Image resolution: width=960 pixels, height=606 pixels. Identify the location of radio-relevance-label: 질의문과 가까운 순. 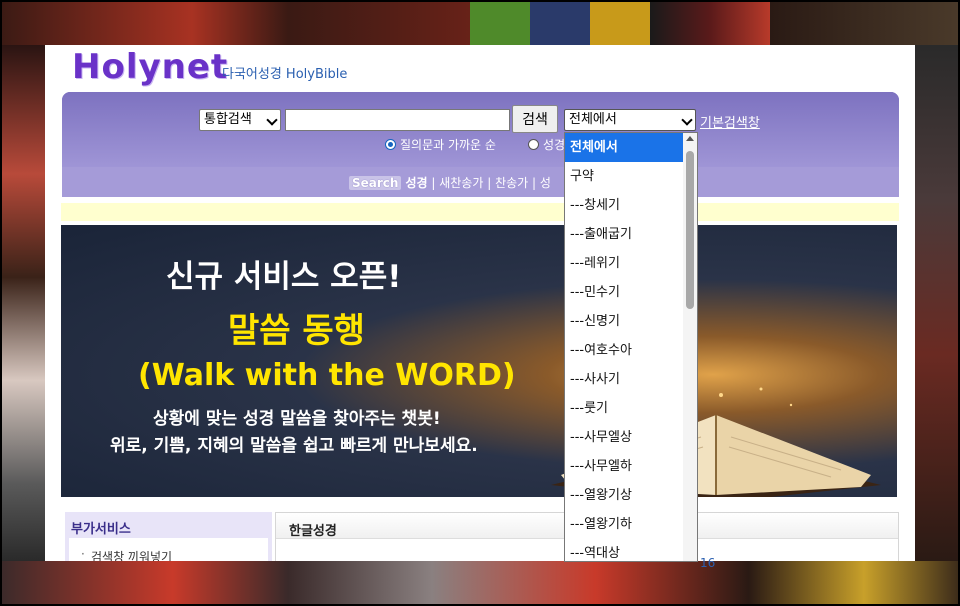
(448, 145).